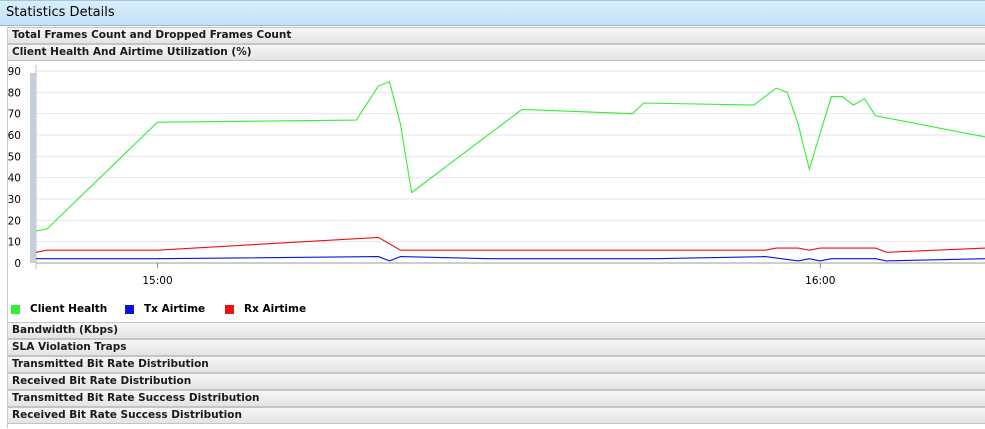 The height and width of the screenshot is (429, 985). I want to click on legend-client-health-label: Client Health, so click(69, 309).